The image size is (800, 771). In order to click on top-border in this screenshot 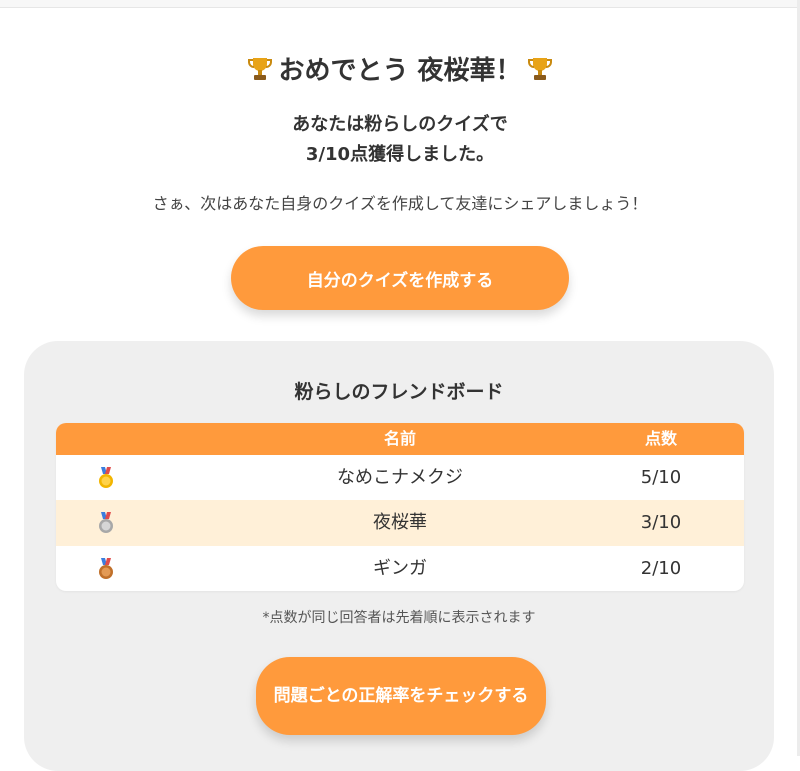, I will do `click(400, 4)`.